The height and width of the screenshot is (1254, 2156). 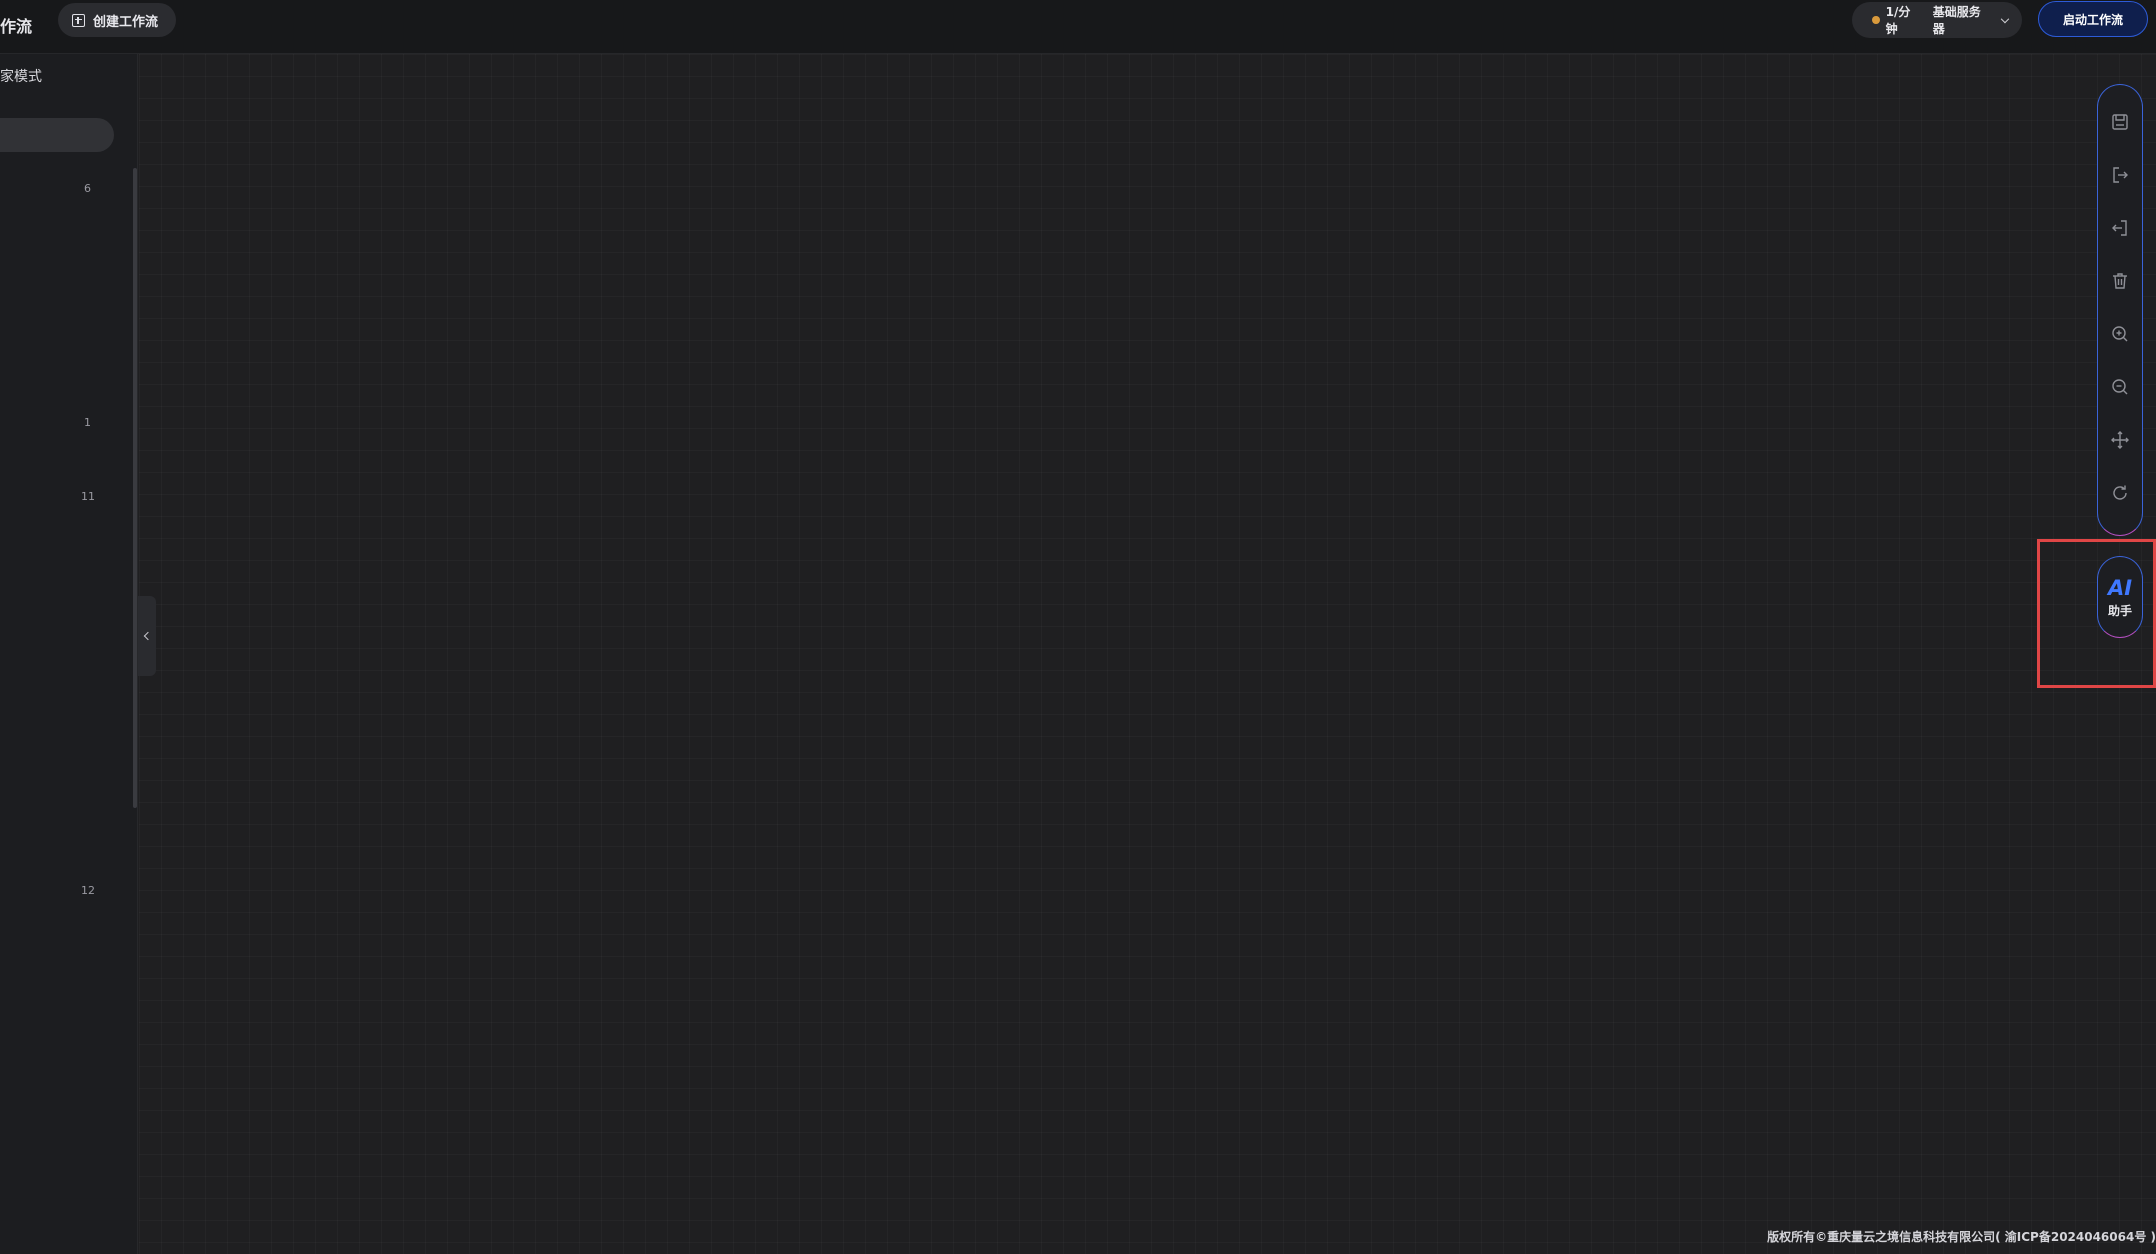 I want to click on app-title: 作流, so click(x=16, y=26).